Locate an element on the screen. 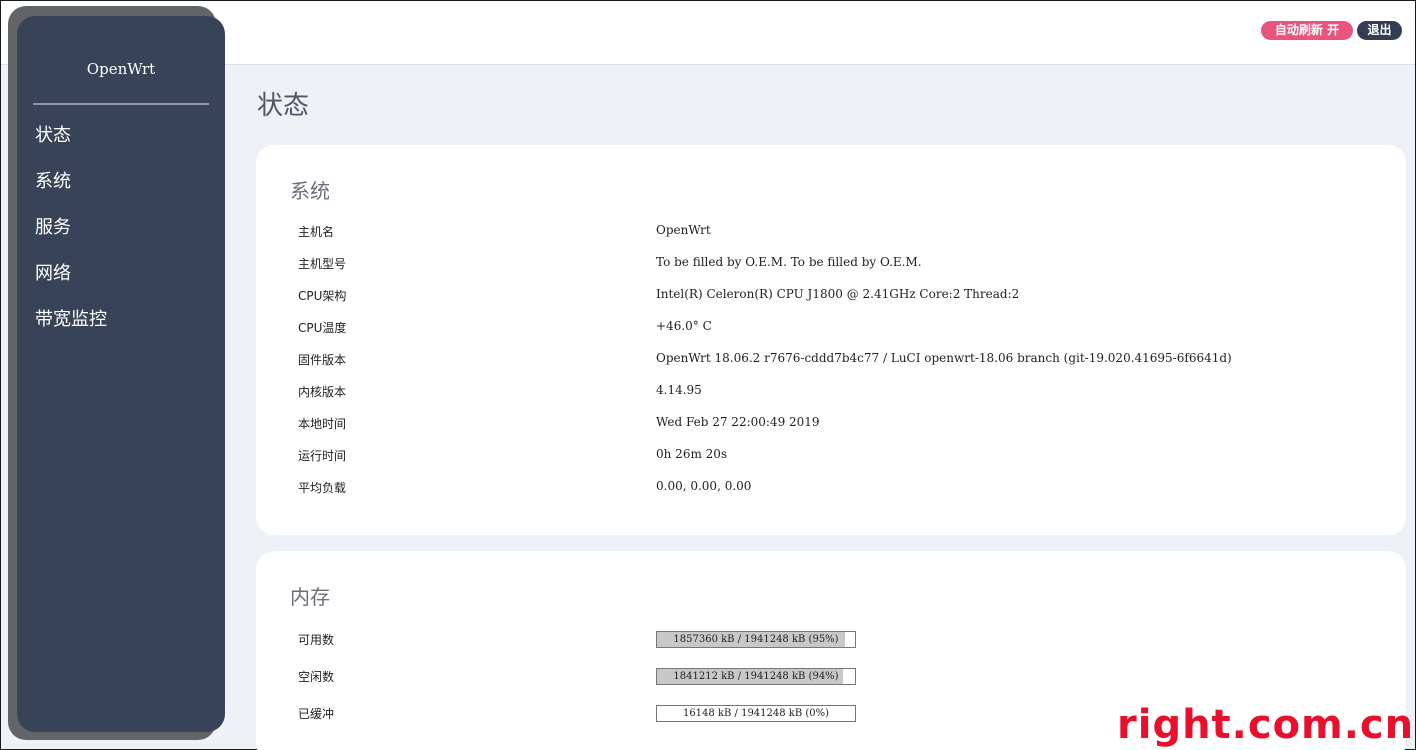 The height and width of the screenshot is (750, 1416). memory-buffered-label: 已缓冲 is located at coordinates (316, 714).